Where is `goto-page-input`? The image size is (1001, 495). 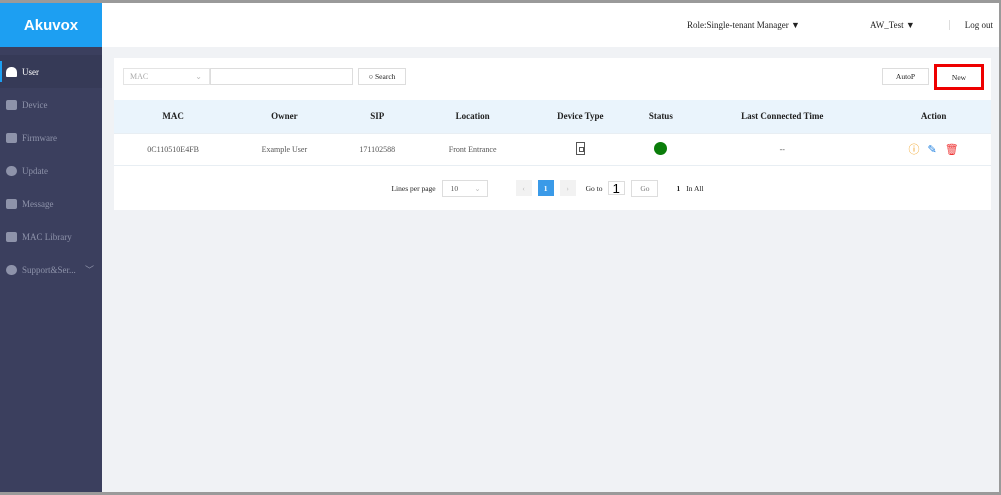
goto-page-input is located at coordinates (617, 188).